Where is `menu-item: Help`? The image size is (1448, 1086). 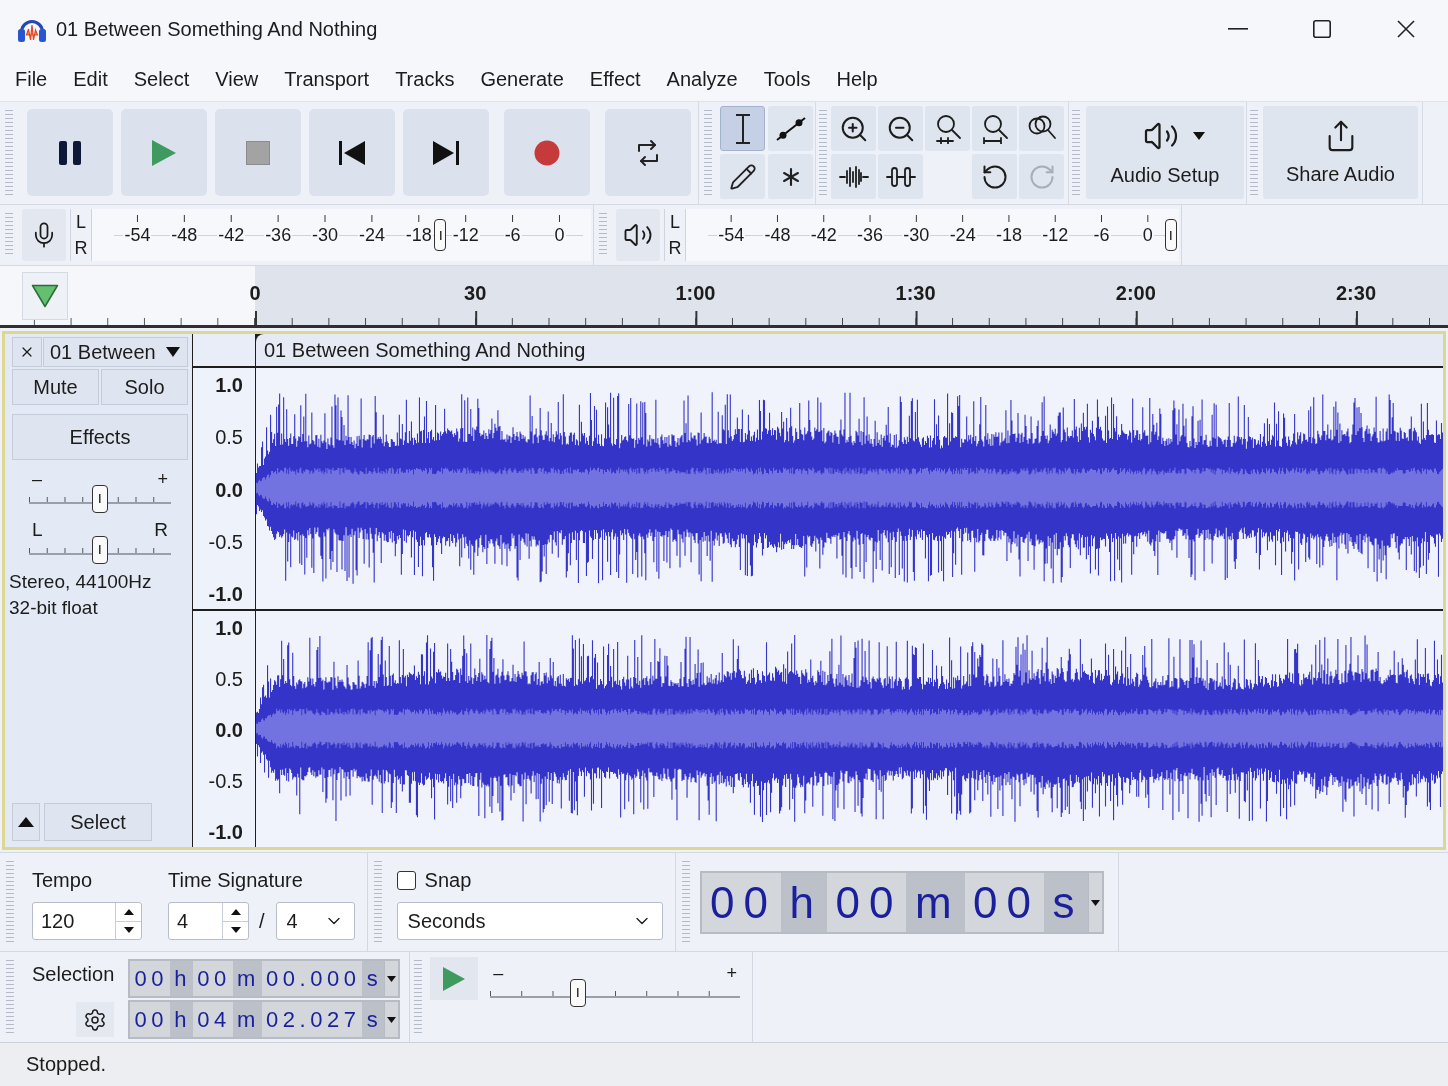 menu-item: Help is located at coordinates (857, 79).